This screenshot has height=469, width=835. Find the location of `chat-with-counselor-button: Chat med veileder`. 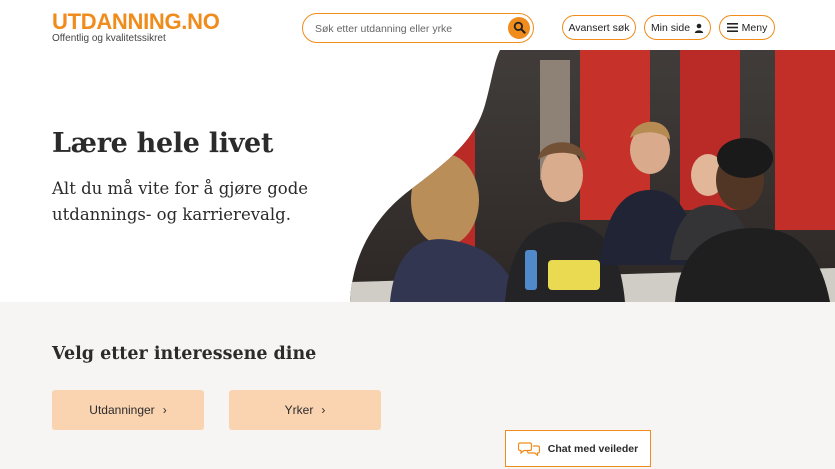

chat-with-counselor-button: Chat med veileder is located at coordinates (578, 448).